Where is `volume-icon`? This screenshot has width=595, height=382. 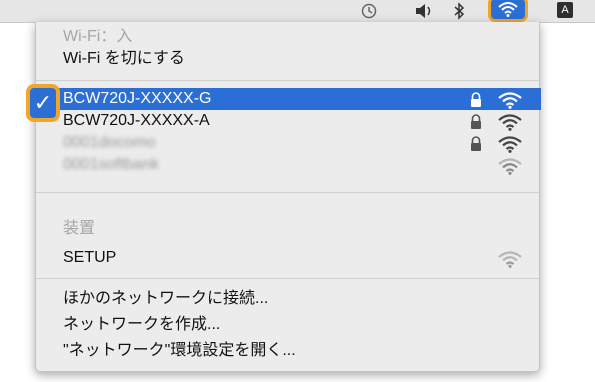
volume-icon is located at coordinates (424, 11).